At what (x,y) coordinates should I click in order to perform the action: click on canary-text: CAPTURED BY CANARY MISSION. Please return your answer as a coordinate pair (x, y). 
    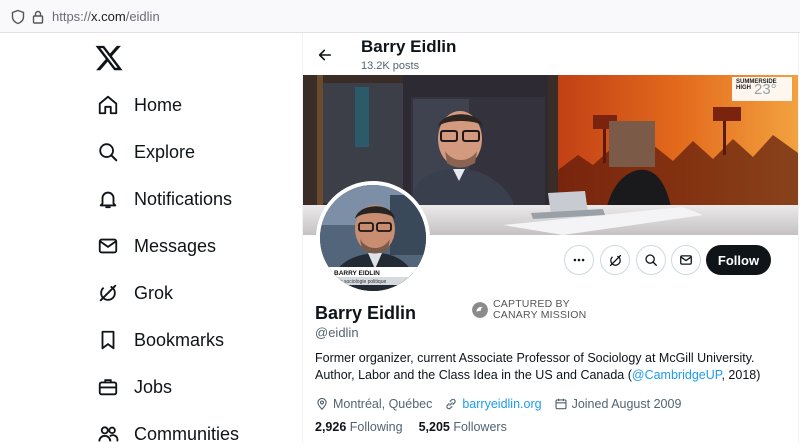
    Looking at the image, I should click on (539, 310).